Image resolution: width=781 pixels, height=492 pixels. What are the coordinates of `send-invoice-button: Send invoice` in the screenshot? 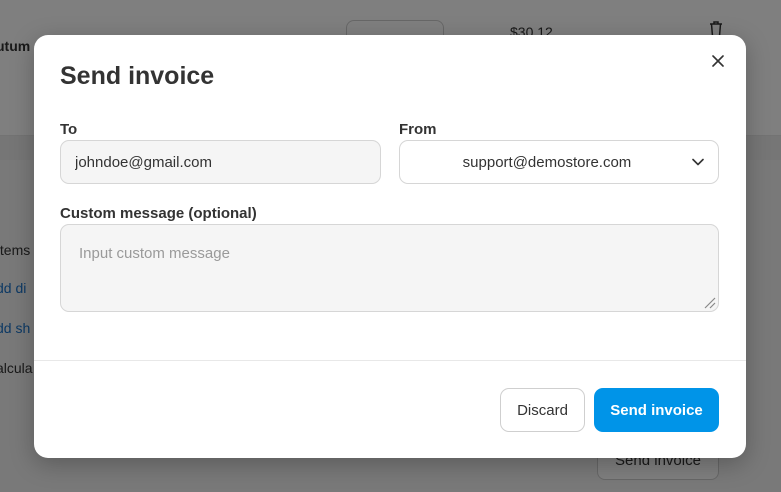 It's located at (656, 410).